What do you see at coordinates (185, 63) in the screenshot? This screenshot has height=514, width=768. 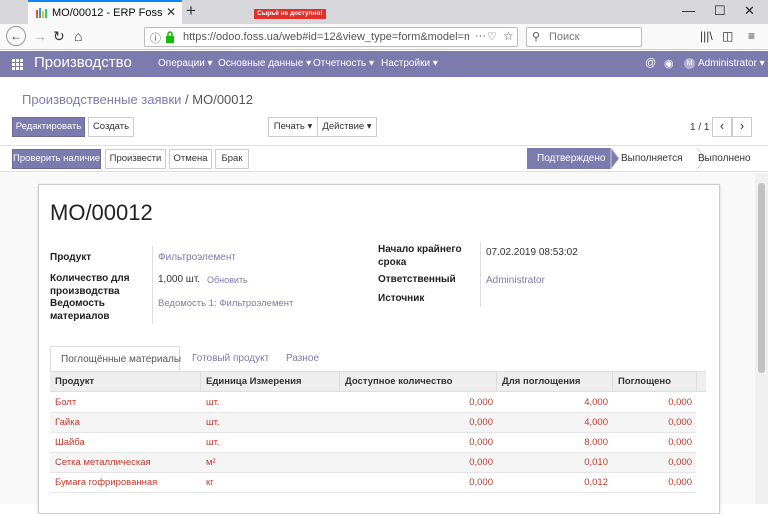 I see `menu-operations: Операции ▾` at bounding box center [185, 63].